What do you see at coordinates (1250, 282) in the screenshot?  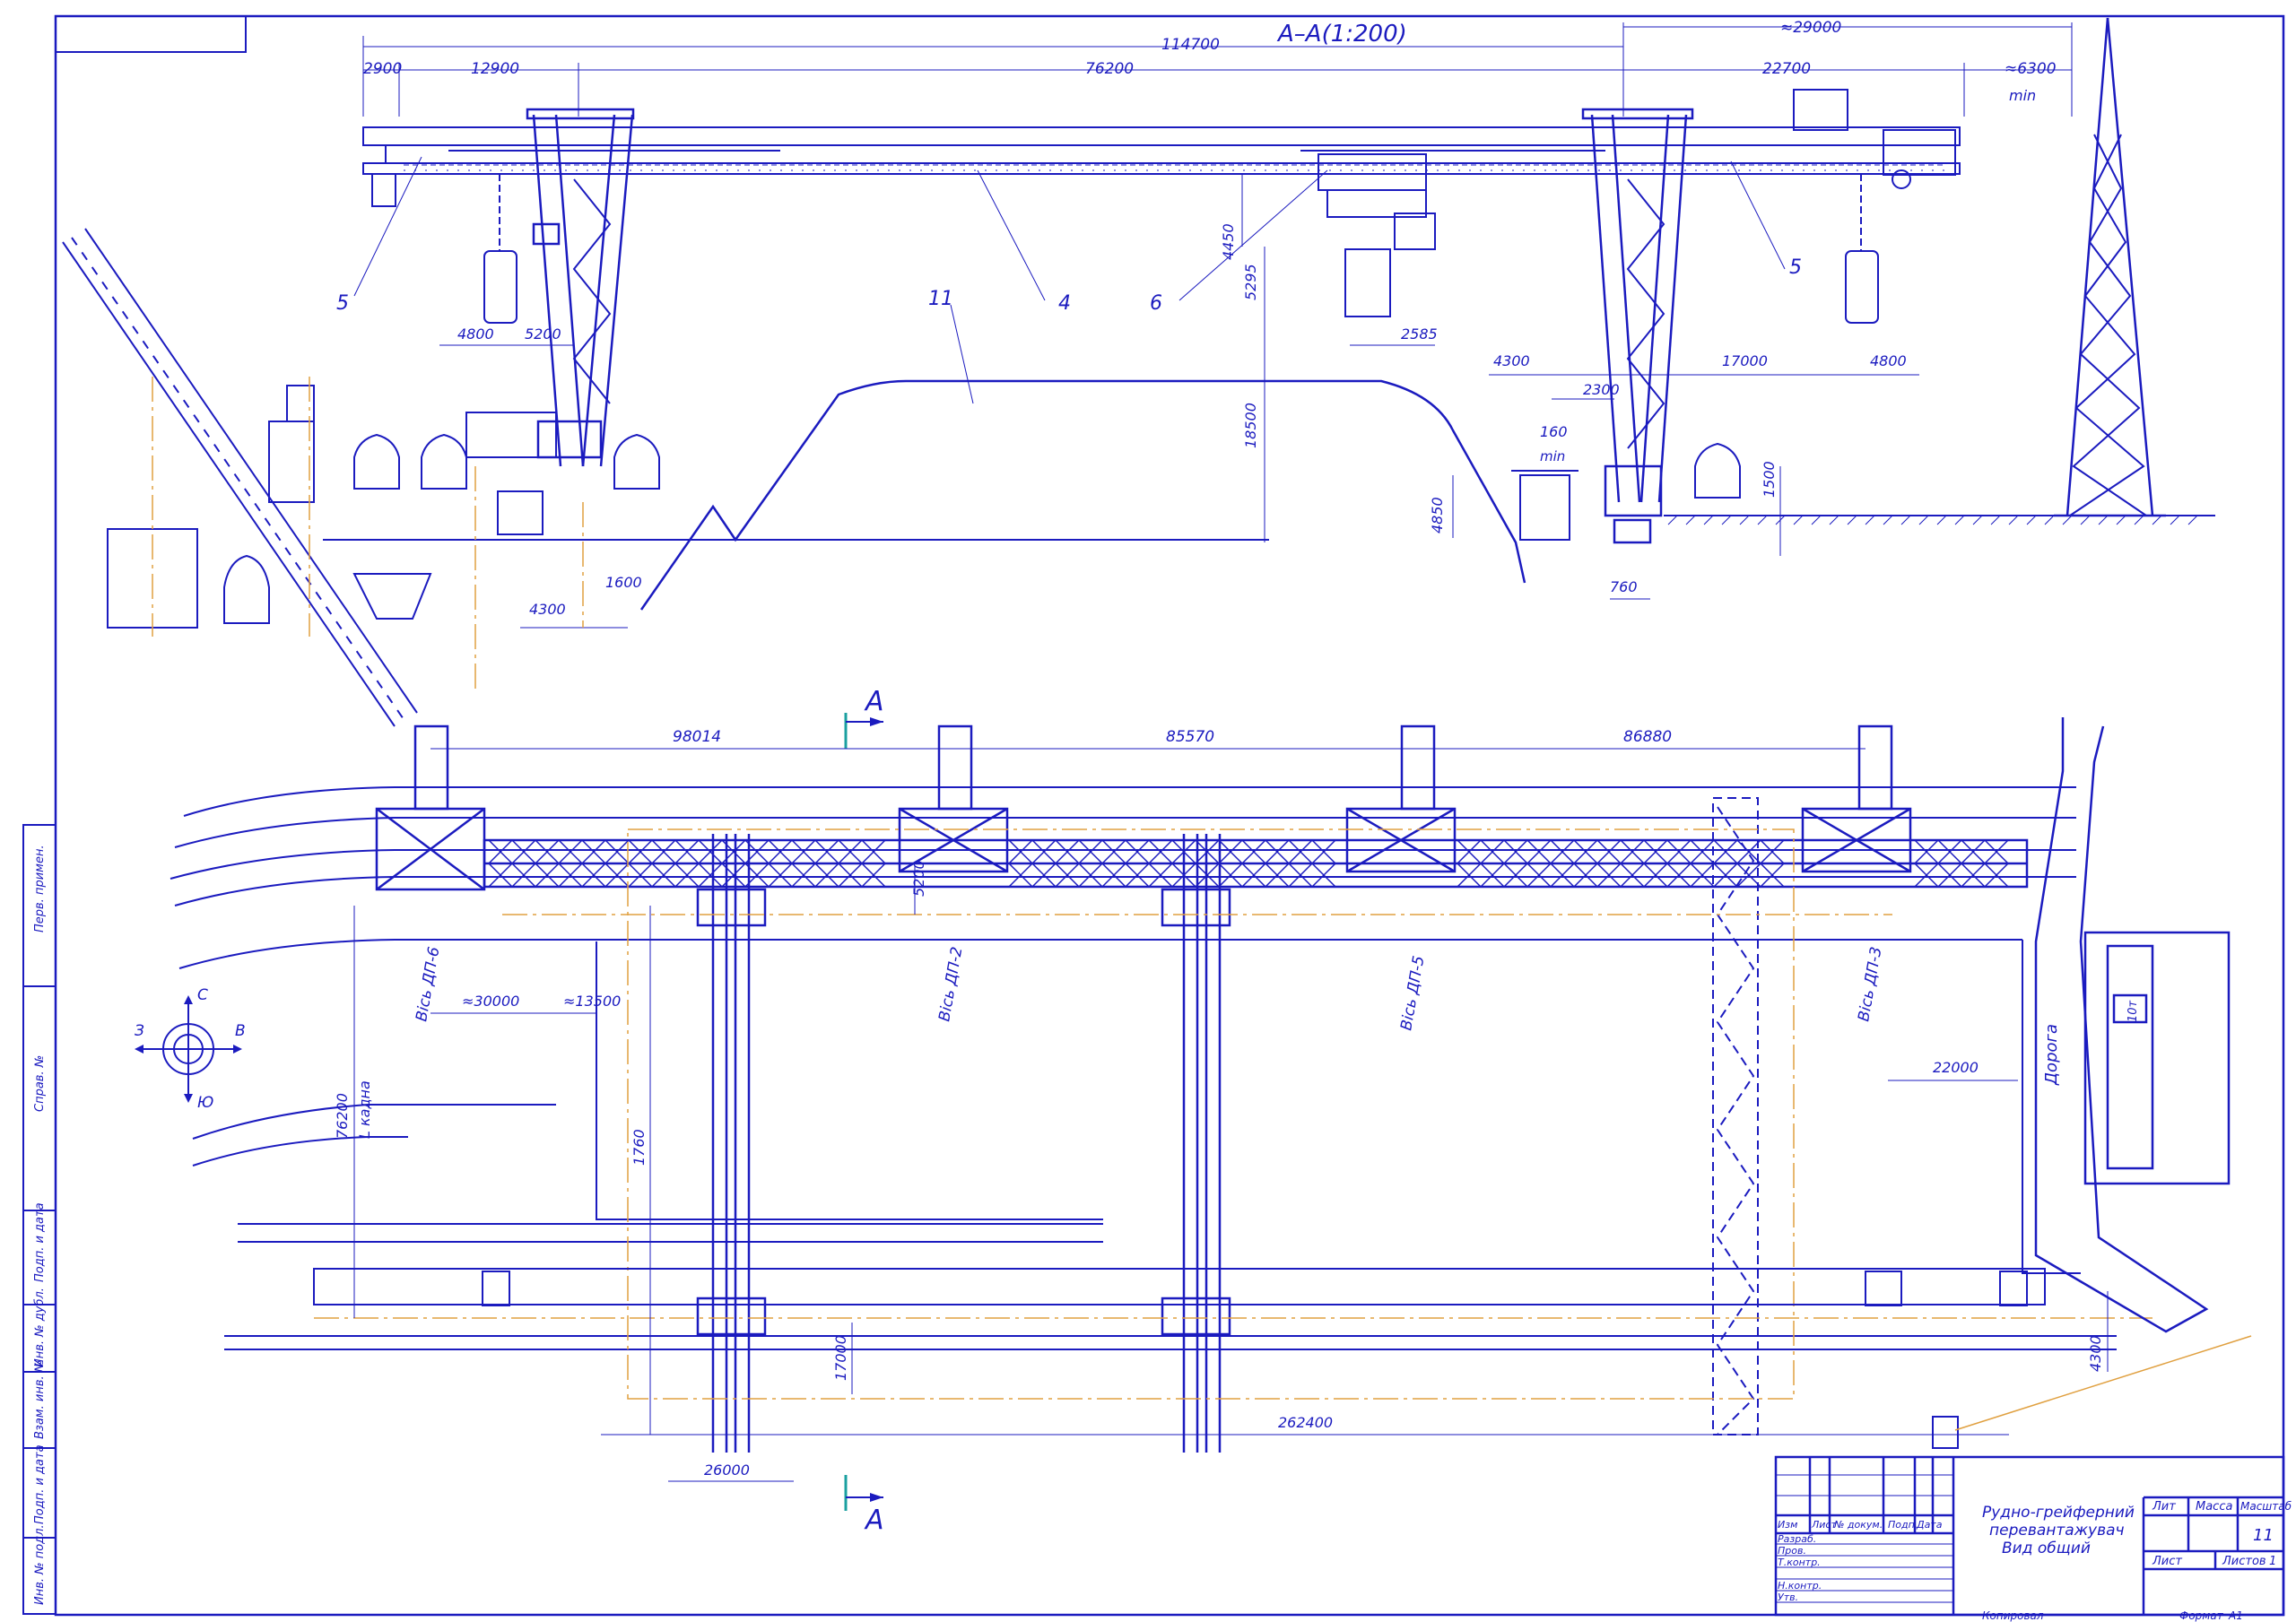 I see `dim-5295: 5295` at bounding box center [1250, 282].